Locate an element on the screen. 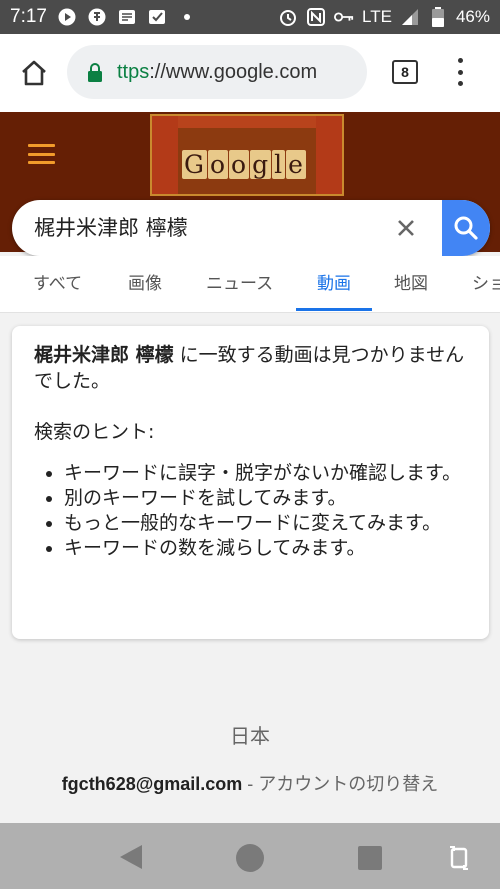 Image resolution: width=500 pixels, height=889 pixels. doodle-curtain-top is located at coordinates (247, 122).